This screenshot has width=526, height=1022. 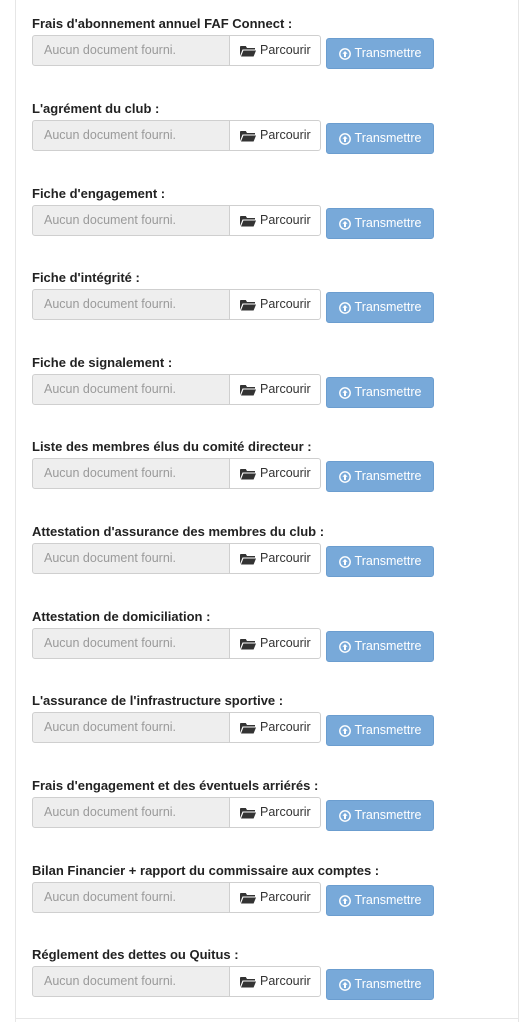 What do you see at coordinates (96, 108) in the screenshot?
I see `document-label: L'agrément du club :` at bounding box center [96, 108].